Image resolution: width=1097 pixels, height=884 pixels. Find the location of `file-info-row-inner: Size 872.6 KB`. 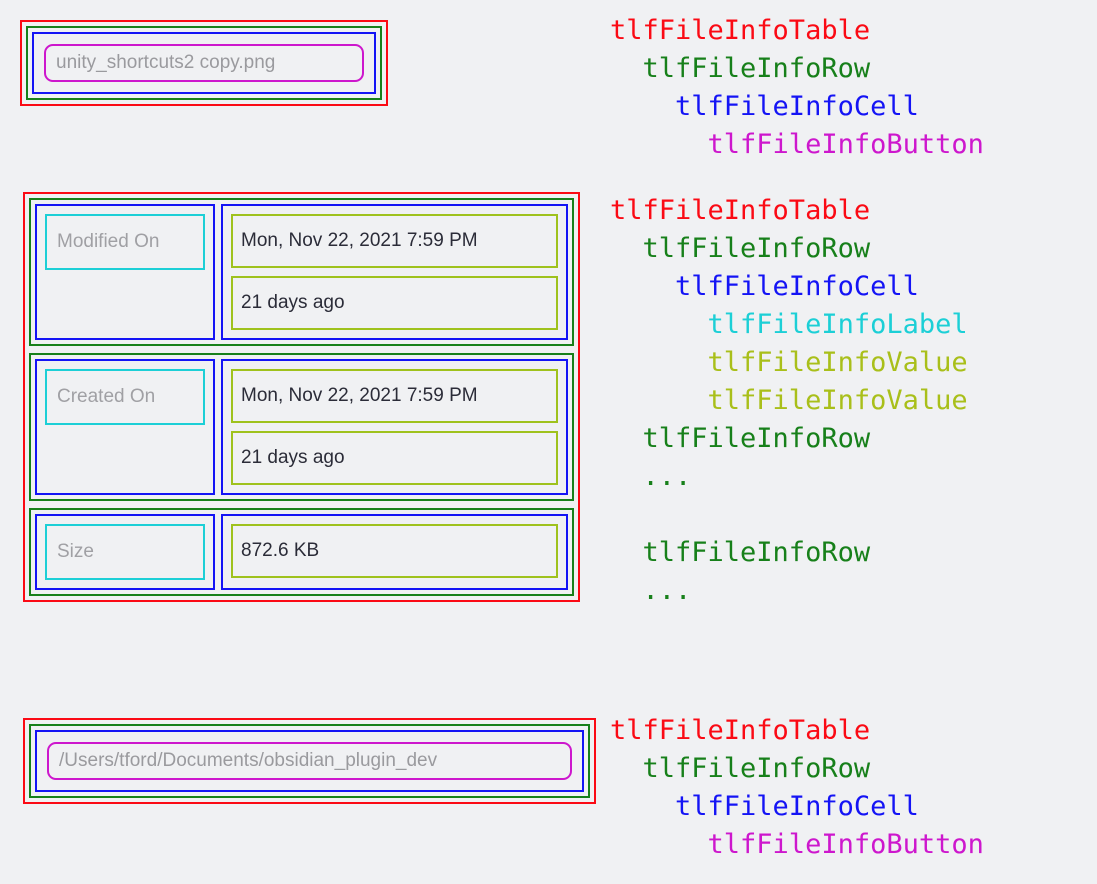

file-info-row-inner: Size 872.6 KB is located at coordinates (301, 552).